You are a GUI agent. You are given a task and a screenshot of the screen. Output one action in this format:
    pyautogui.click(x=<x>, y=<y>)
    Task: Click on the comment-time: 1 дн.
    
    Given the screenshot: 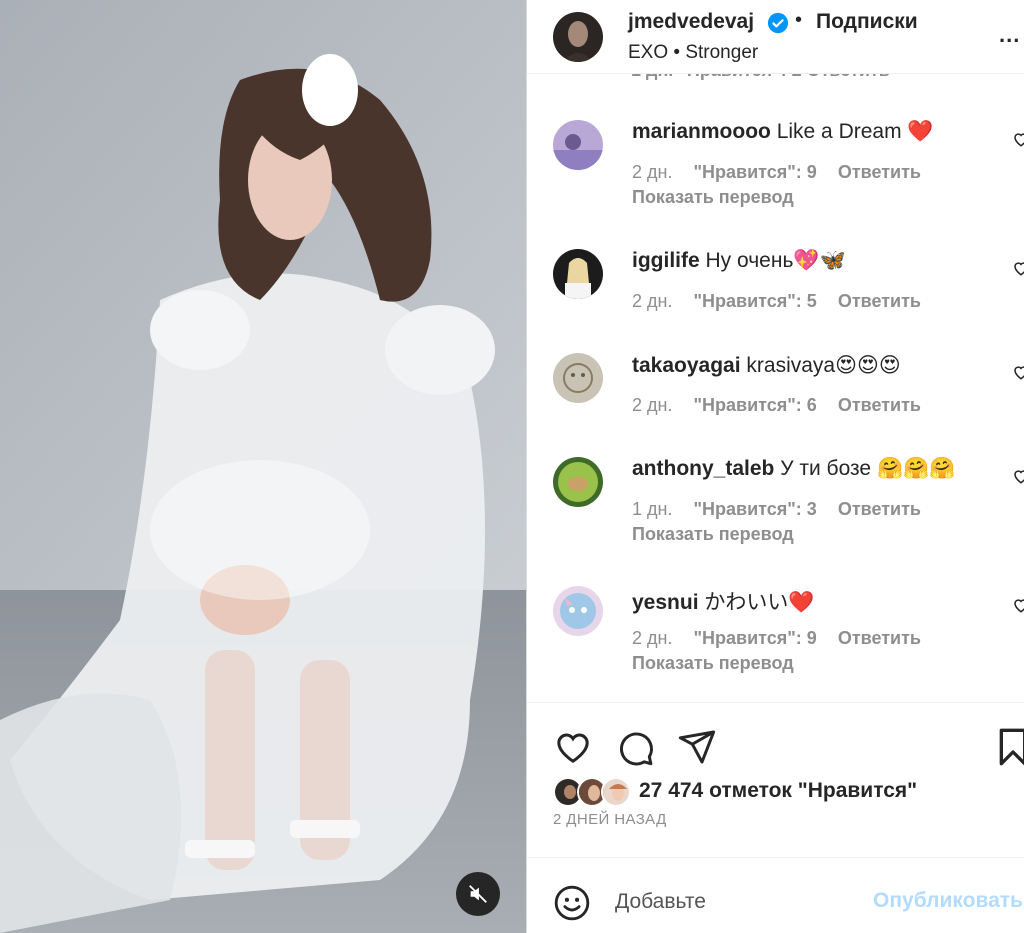 What is the action you would take?
    pyautogui.click(x=652, y=509)
    